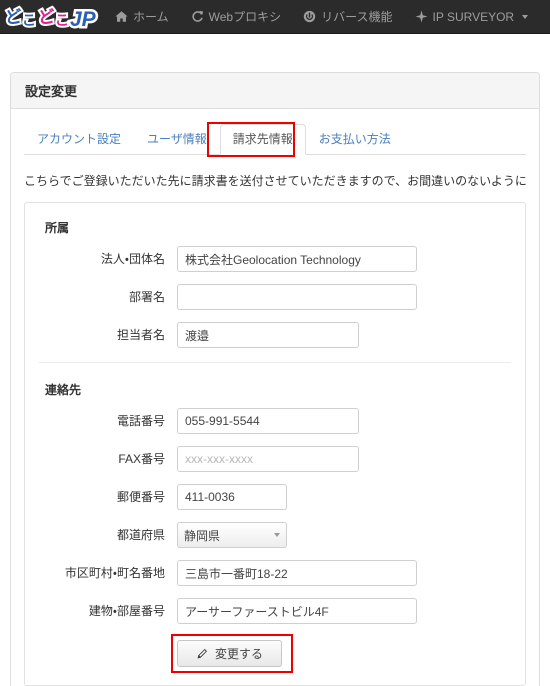 This screenshot has height=686, width=550. I want to click on panel-header: 設定変更, so click(275, 91).